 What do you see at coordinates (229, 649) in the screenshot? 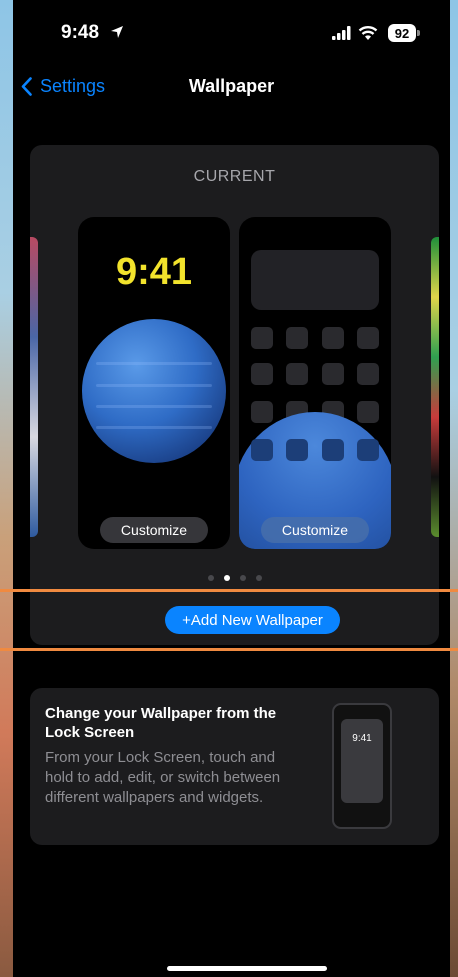
I see `highlight-line-bottom` at bounding box center [229, 649].